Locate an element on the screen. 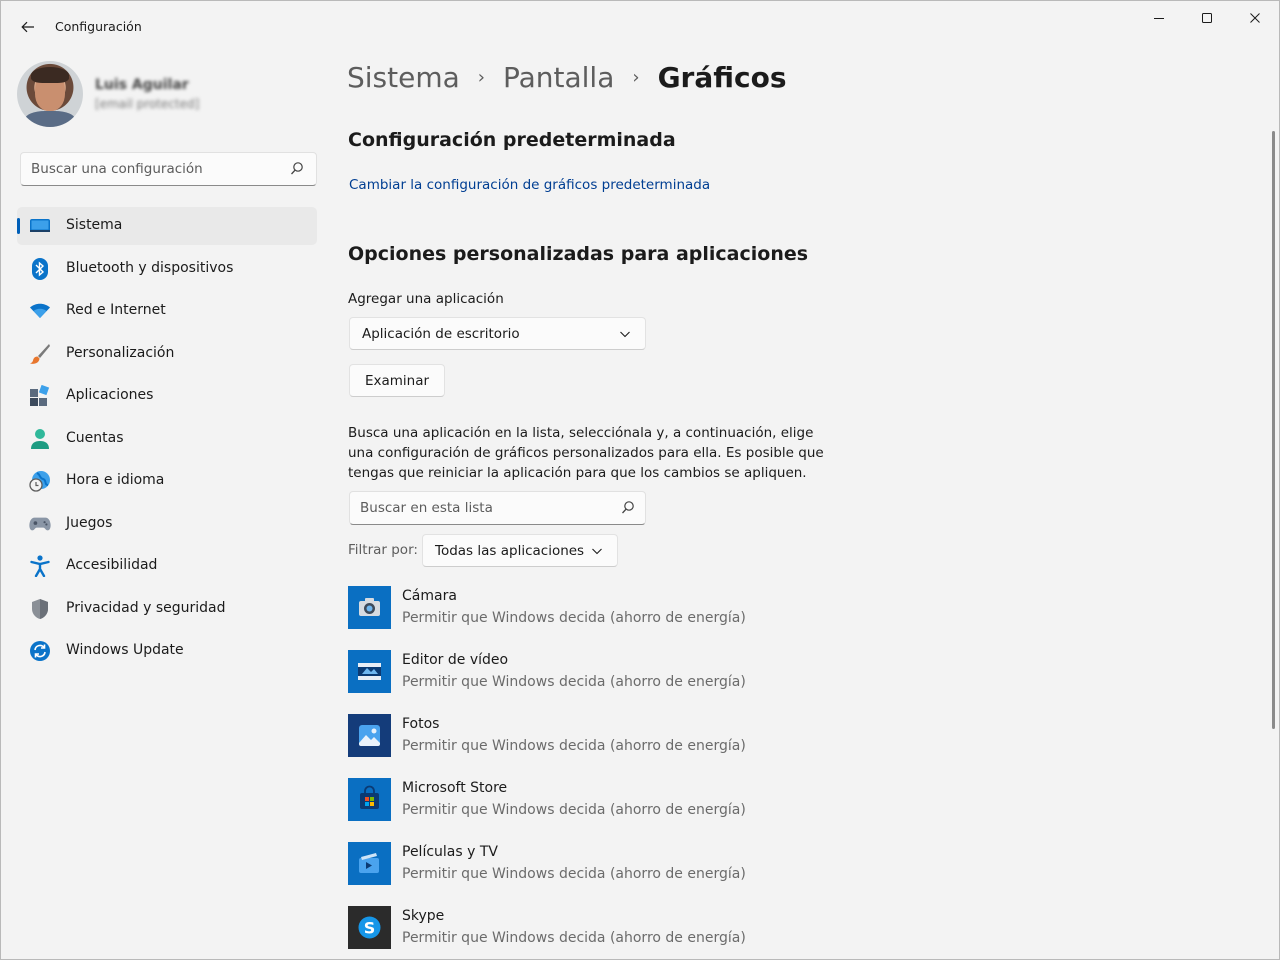 This screenshot has width=1280, height=960. sidebar-item-label: Accesibilidad is located at coordinates (112, 565).